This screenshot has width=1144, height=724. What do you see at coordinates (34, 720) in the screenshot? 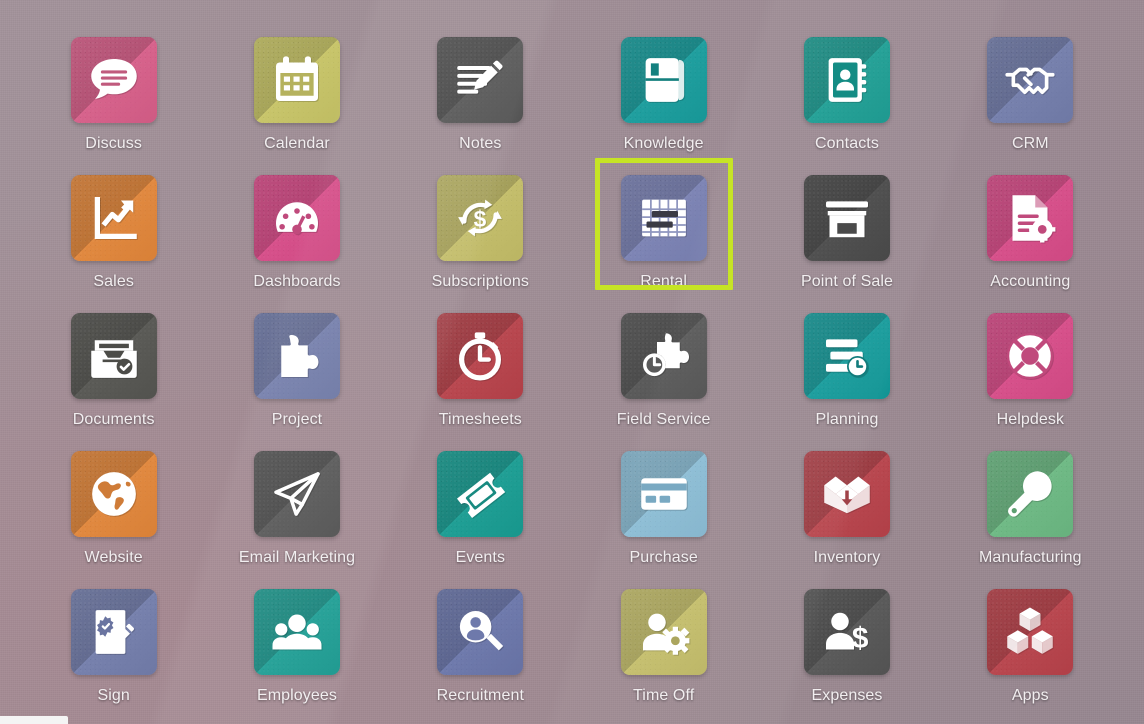
I see `browser-status-bar` at bounding box center [34, 720].